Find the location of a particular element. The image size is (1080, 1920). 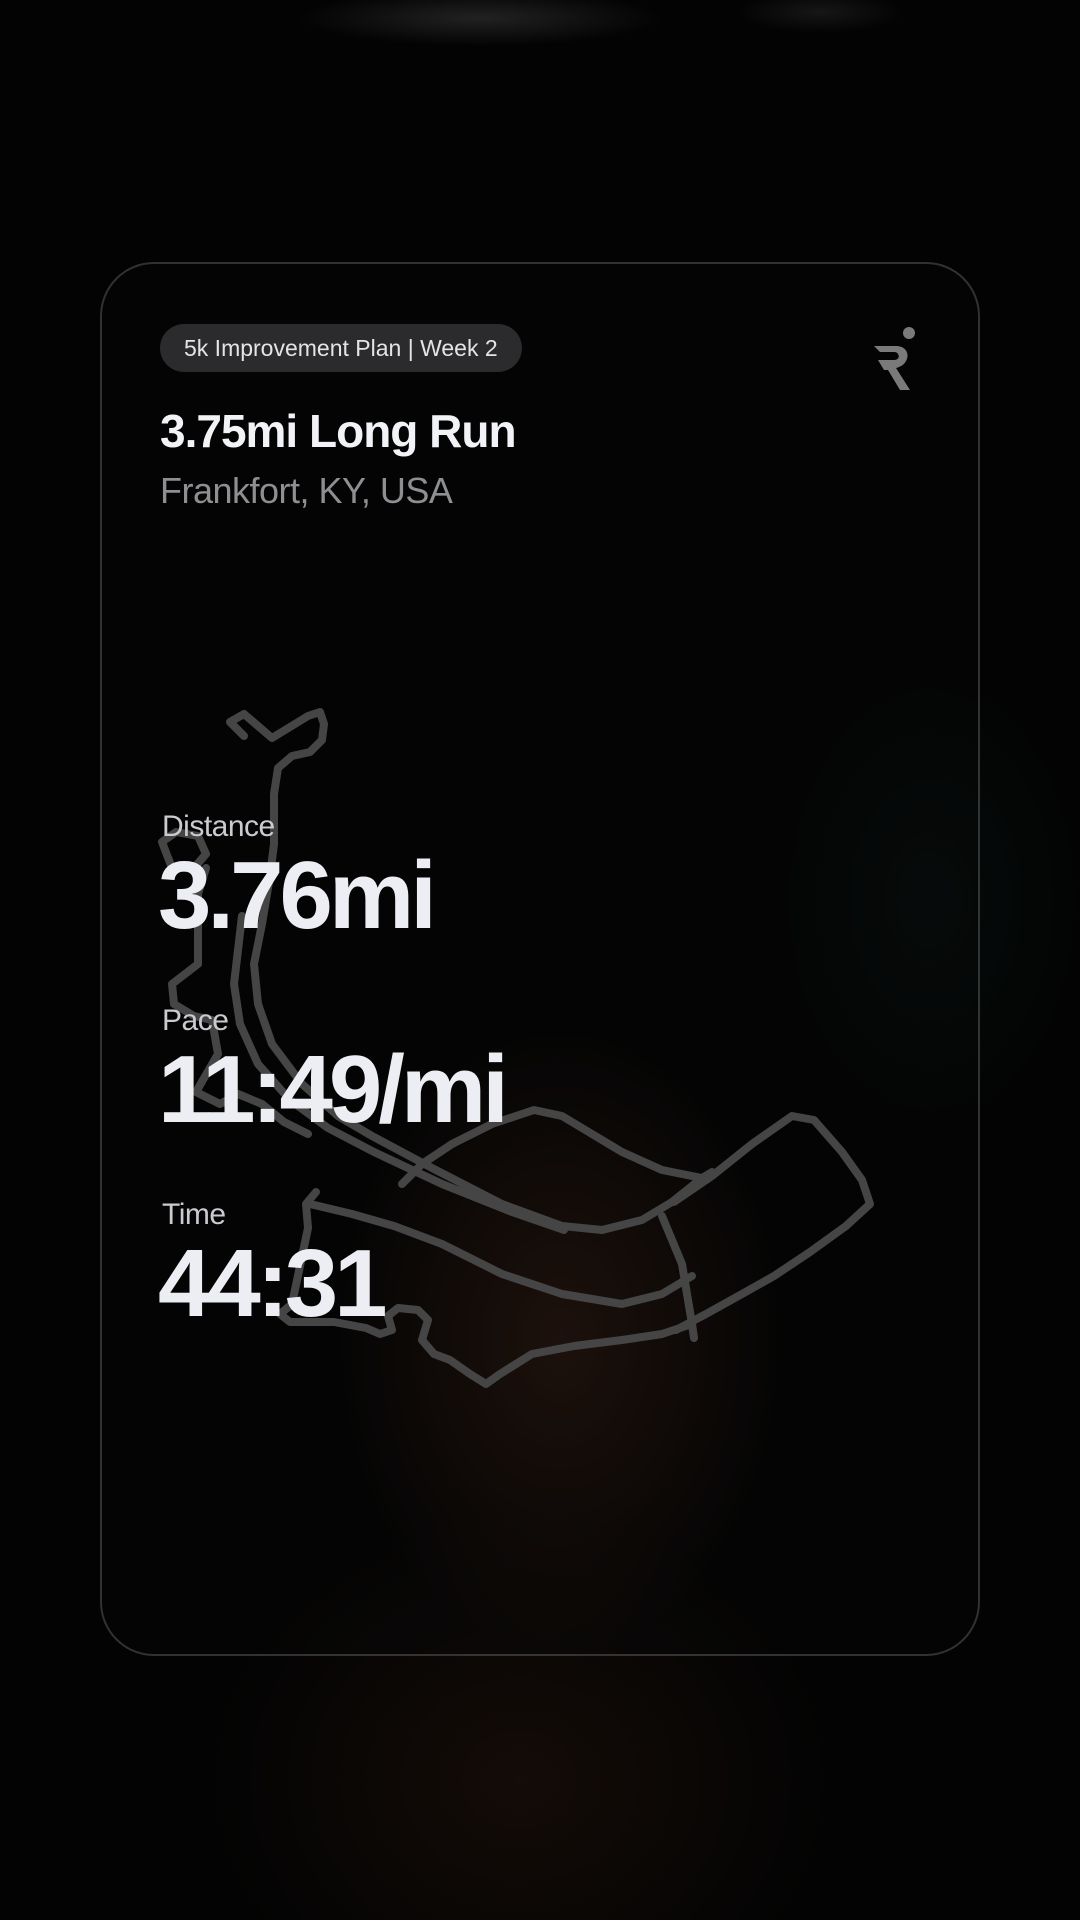

time-label: Time is located at coordinates (194, 1214).